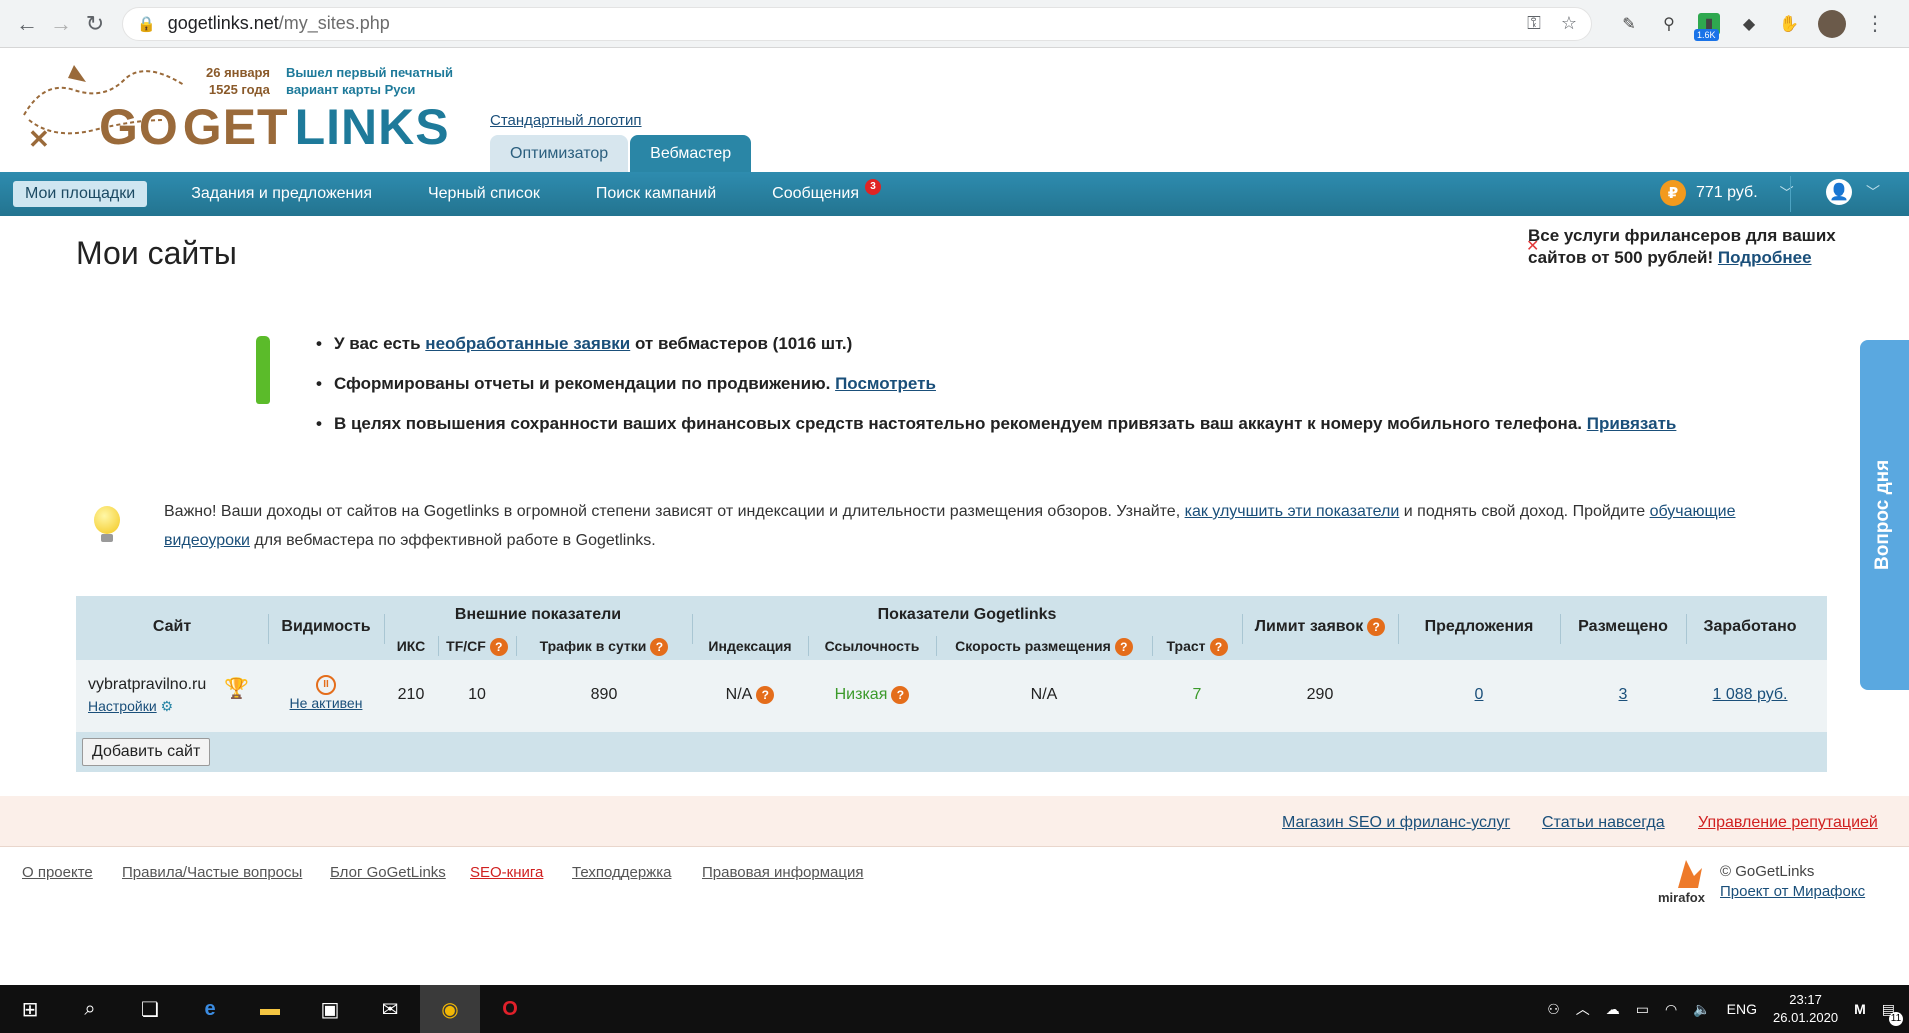 This screenshot has width=1909, height=1033. I want to click on header-indexing: Индексация, so click(750, 646).